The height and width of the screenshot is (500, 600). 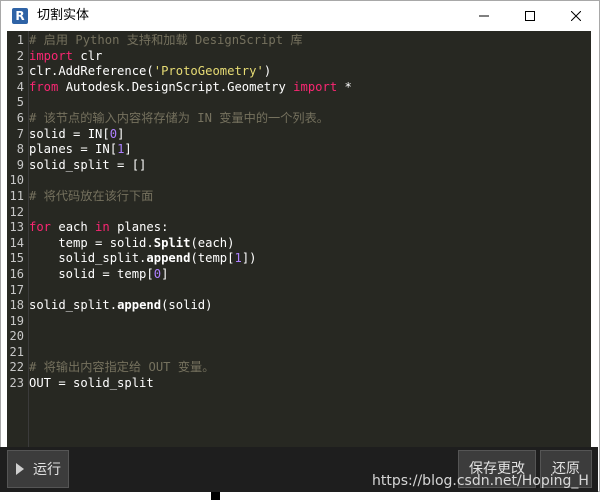 I want to click on code-token: Autodesk.DesignScript.Geometry, so click(x=176, y=86).